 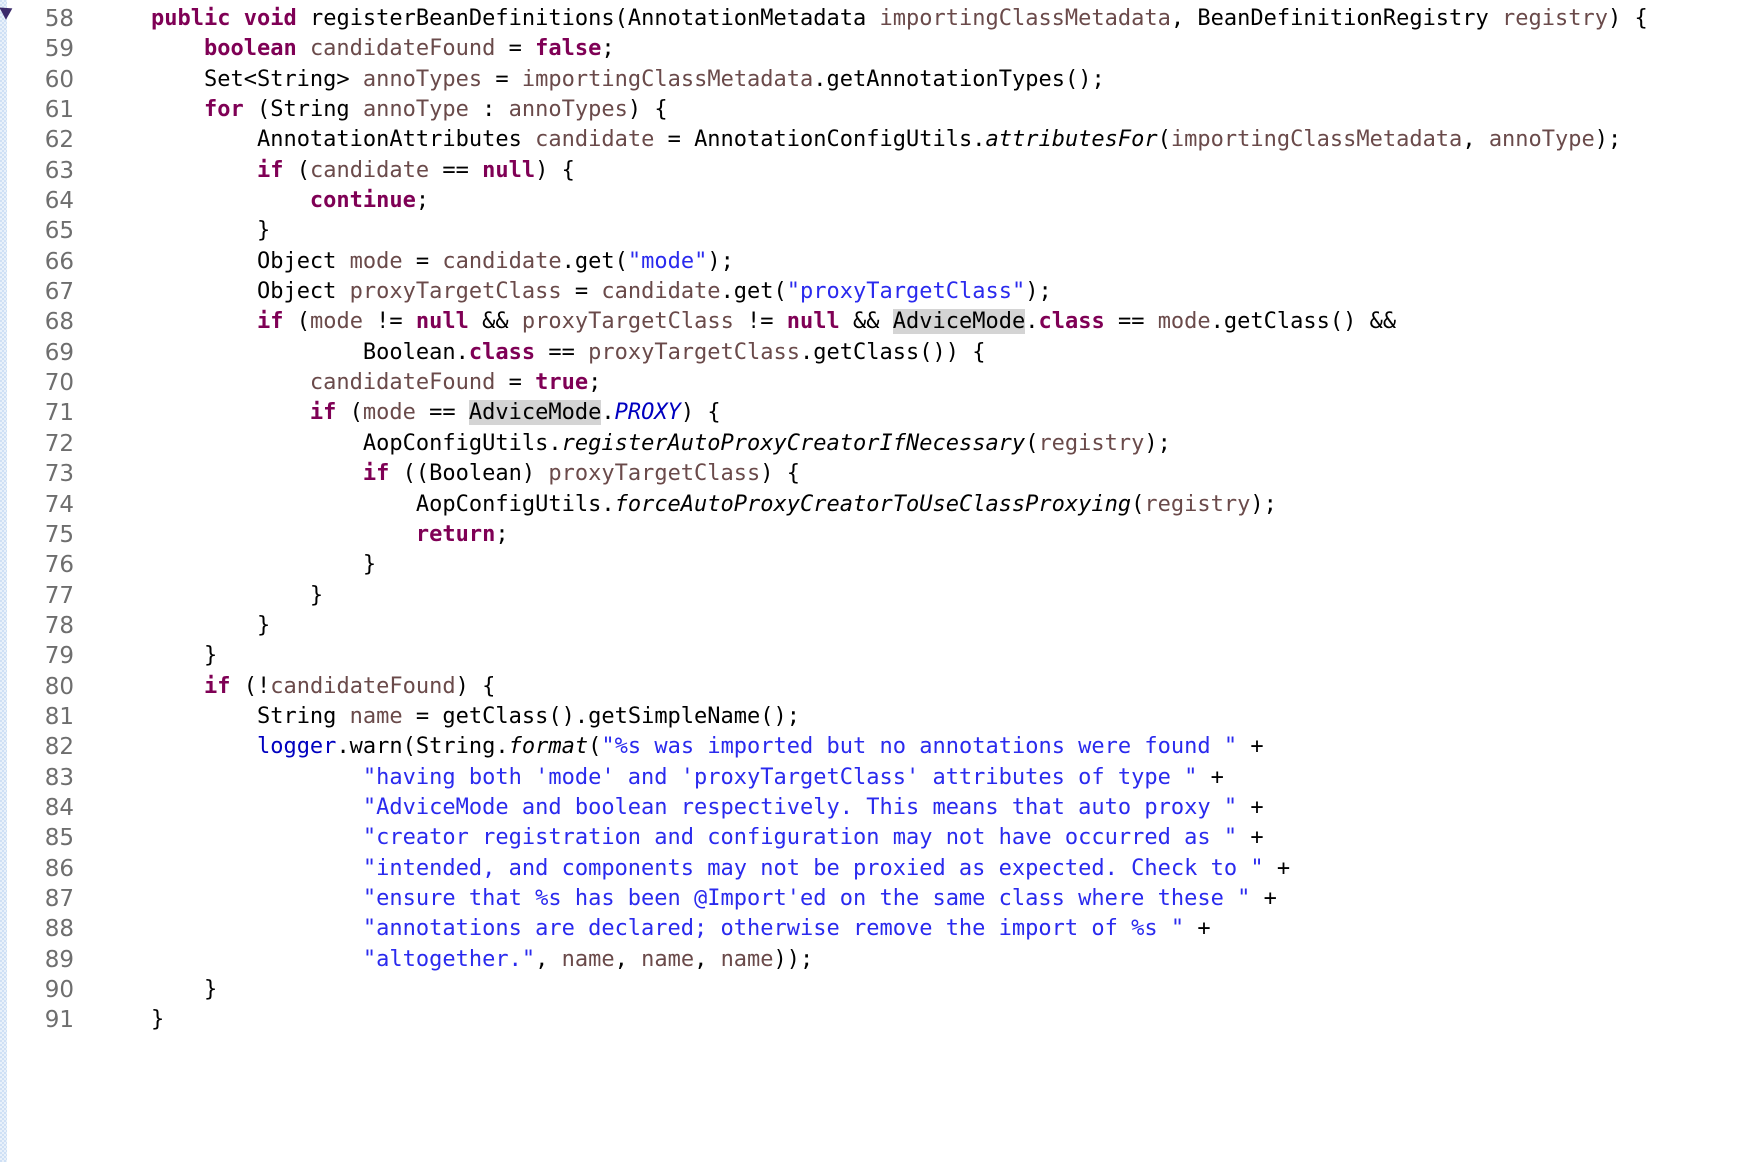 I want to click on code-token: void, so click(x=270, y=18).